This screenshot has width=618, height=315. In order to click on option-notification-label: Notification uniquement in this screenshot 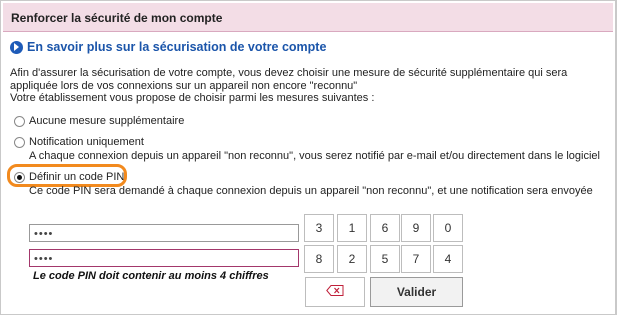, I will do `click(86, 142)`.